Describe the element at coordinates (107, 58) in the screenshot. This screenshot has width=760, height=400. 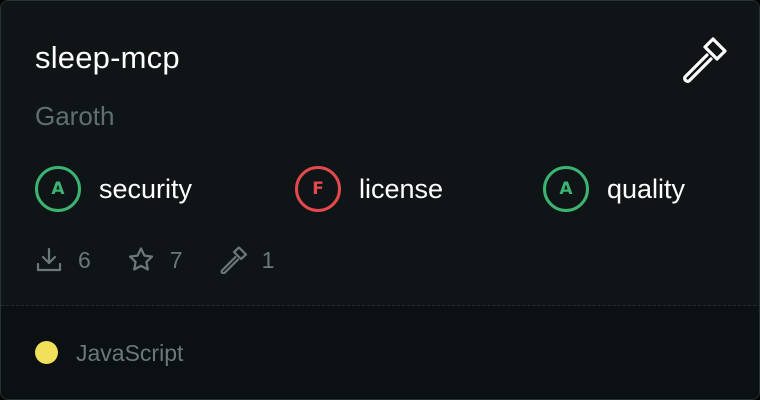
I see `card-title: sleep-mcp` at that location.